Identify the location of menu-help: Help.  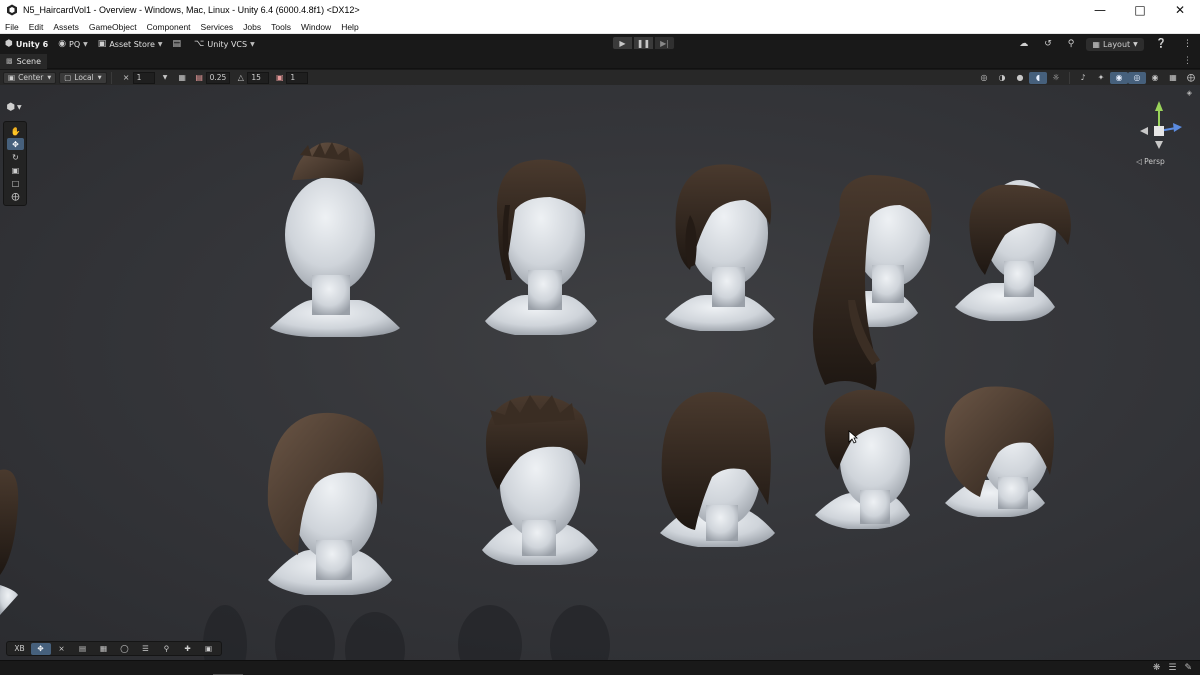
(349, 27).